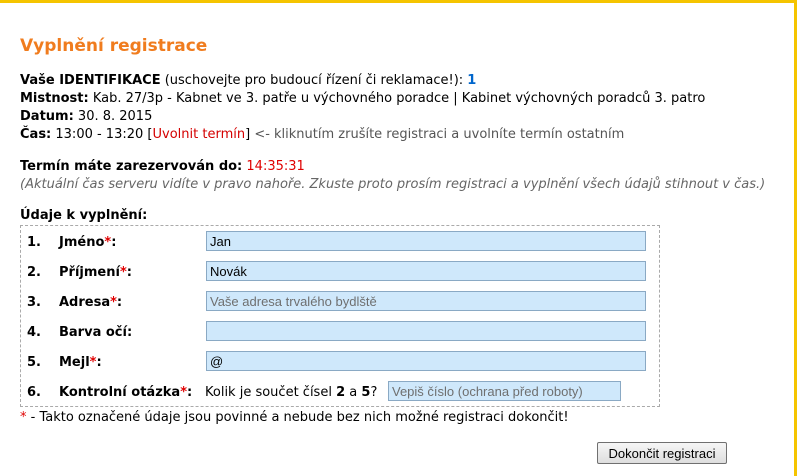  Describe the element at coordinates (91, 302) in the screenshot. I see `field-label: Adresa*:` at that location.